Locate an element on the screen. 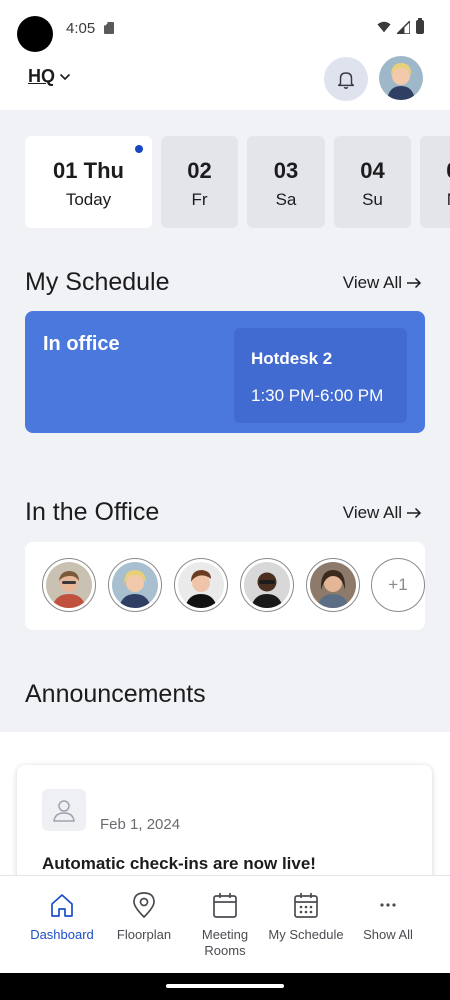  schedule-card: In office Hotdesk 2 1:30 PM-6:00 PM is located at coordinates (225, 372).